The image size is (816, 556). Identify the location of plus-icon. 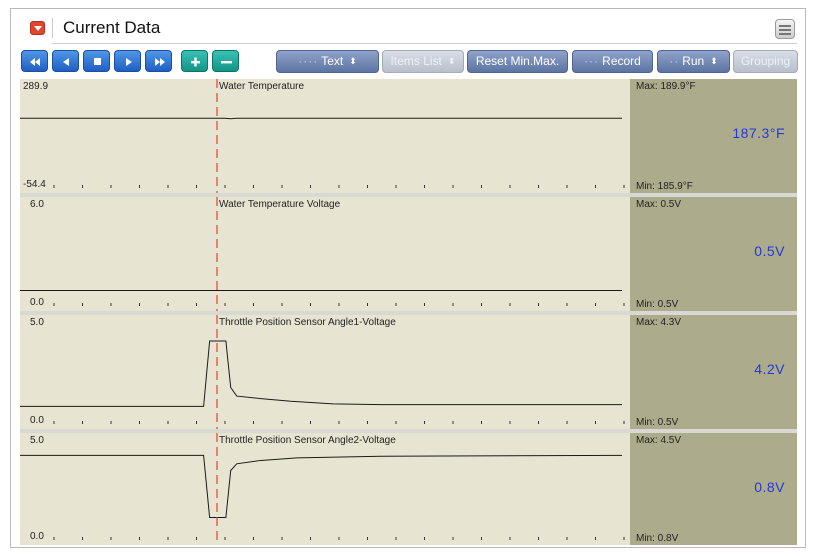
(195, 62).